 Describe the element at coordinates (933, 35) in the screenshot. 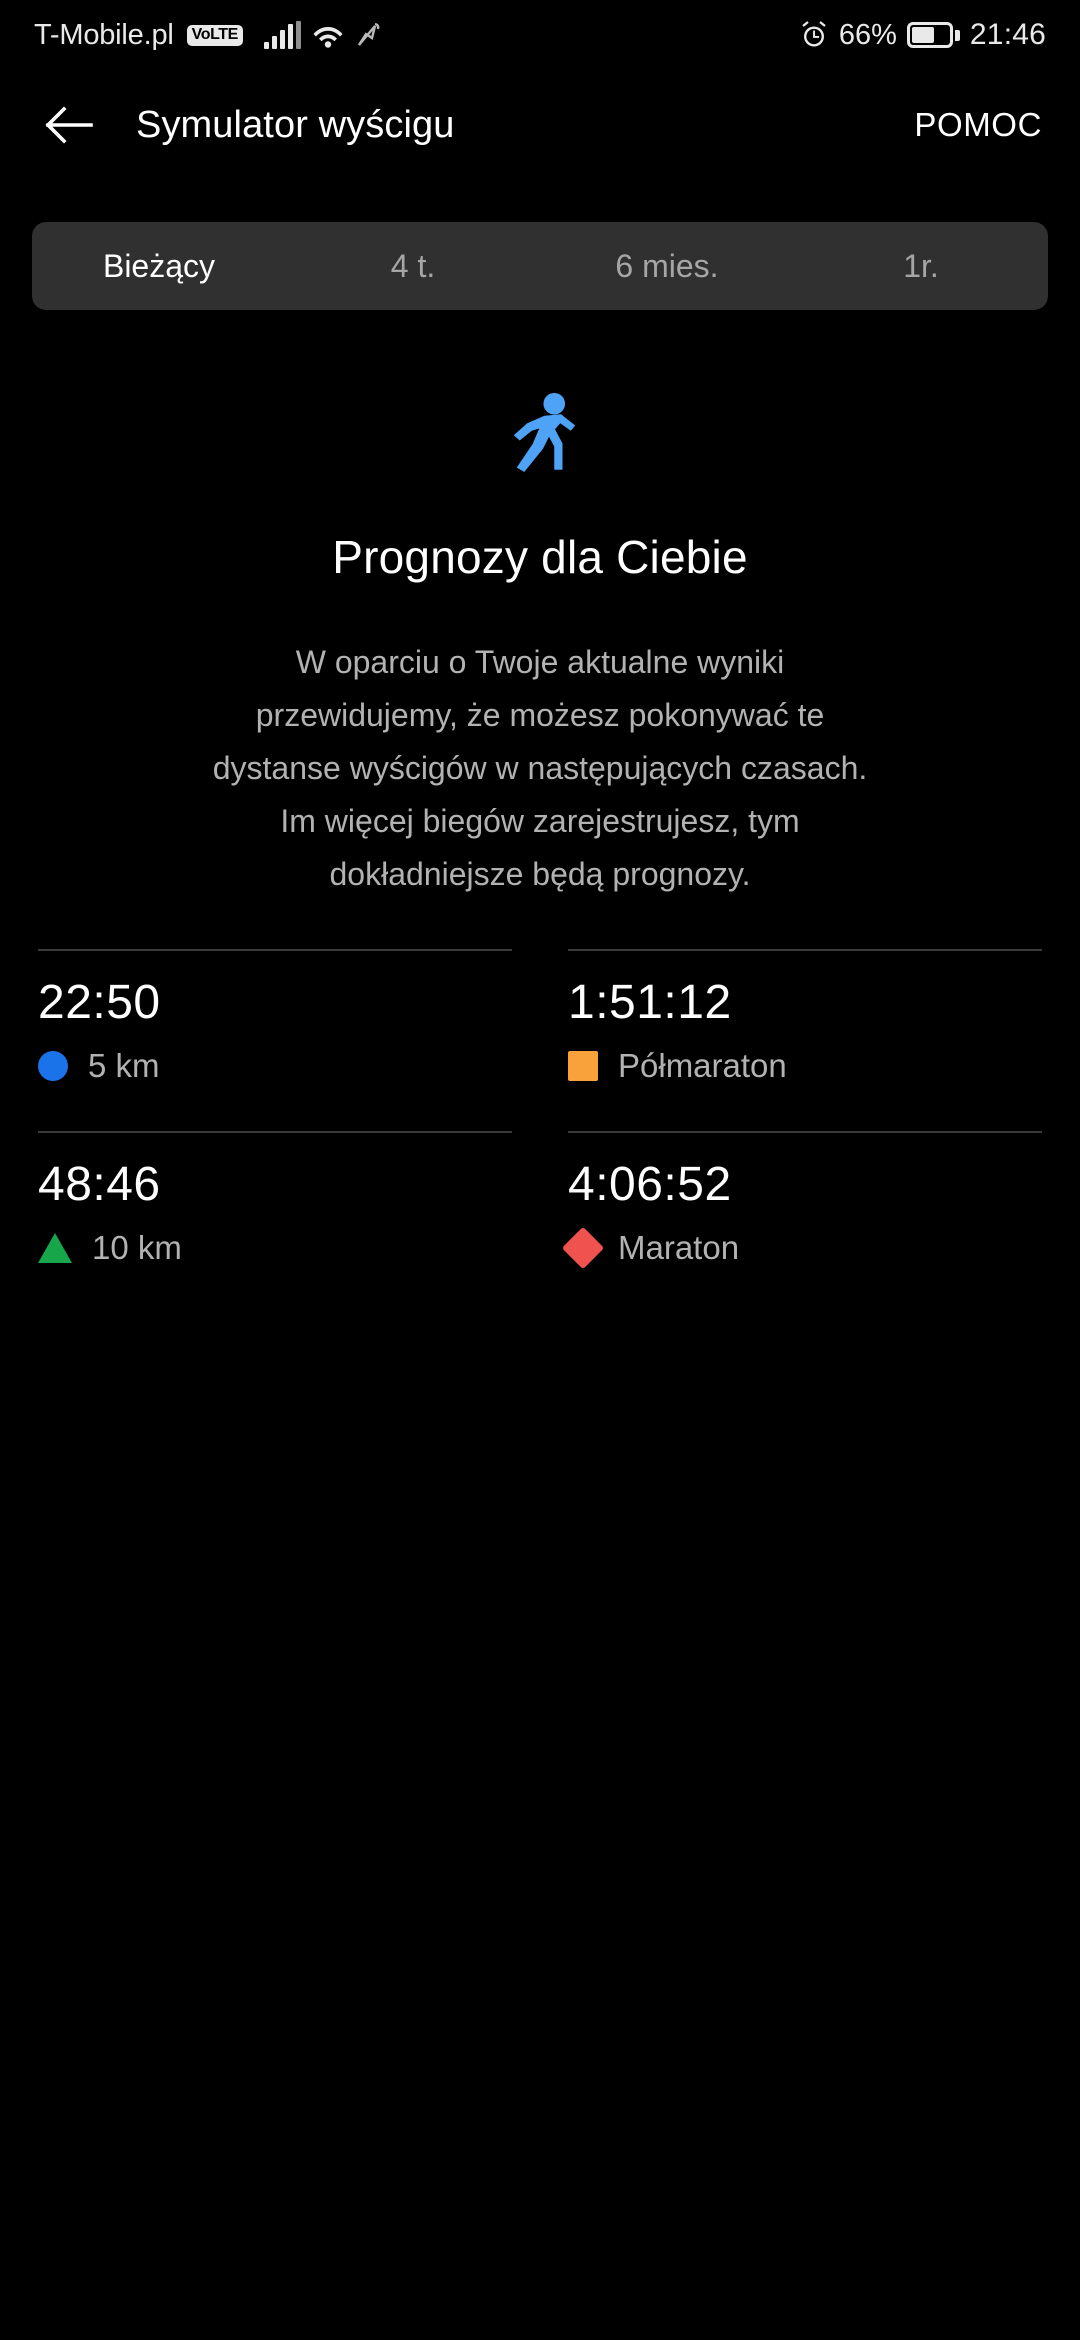

I see `battery-icon` at that location.